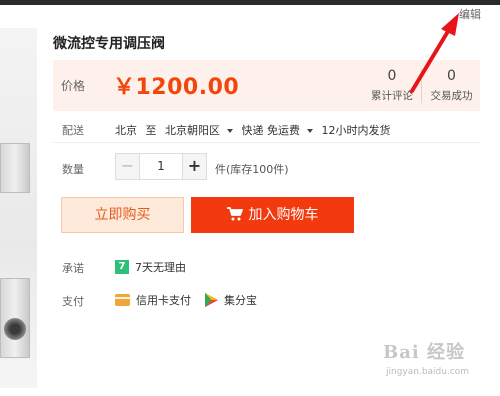 The height and width of the screenshot is (396, 500). Describe the element at coordinates (15, 329) in the screenshot. I see `valve-port` at that location.